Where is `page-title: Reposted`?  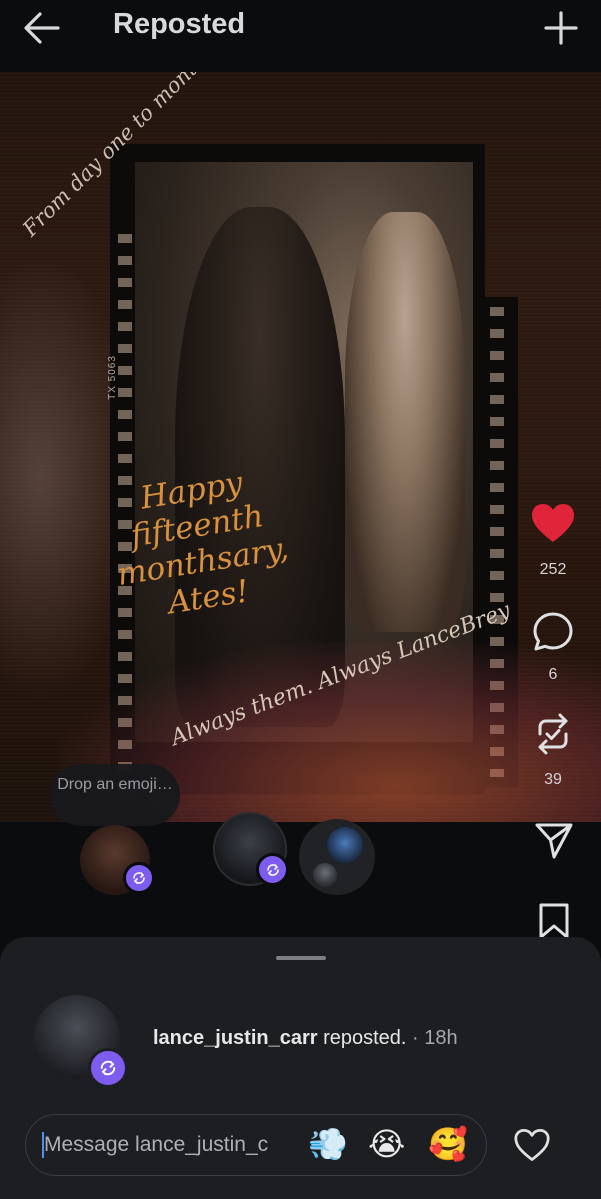
page-title: Reposted is located at coordinates (179, 24).